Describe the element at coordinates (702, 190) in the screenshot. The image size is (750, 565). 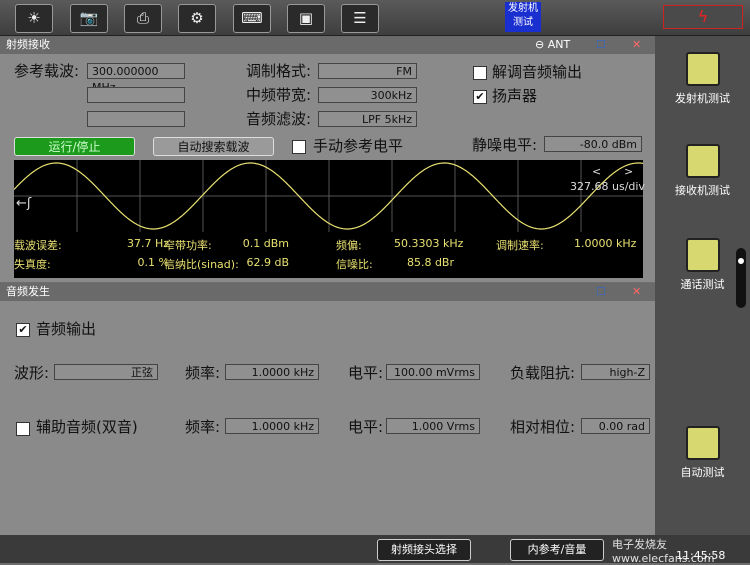
I see `sidebar-label: 接收机测试` at that location.